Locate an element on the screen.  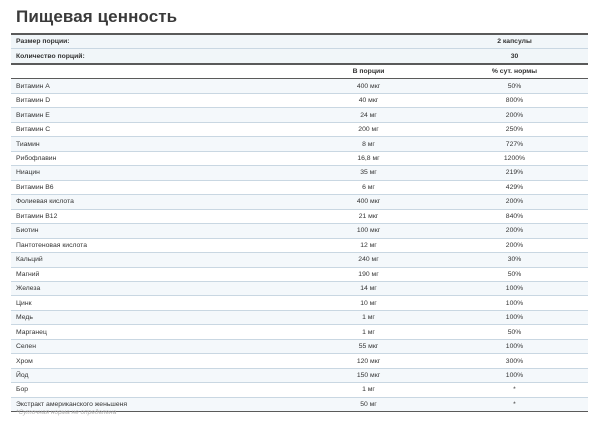
serving-size-row: Размер порции: 2 капсулы is located at coordinates (299, 41).